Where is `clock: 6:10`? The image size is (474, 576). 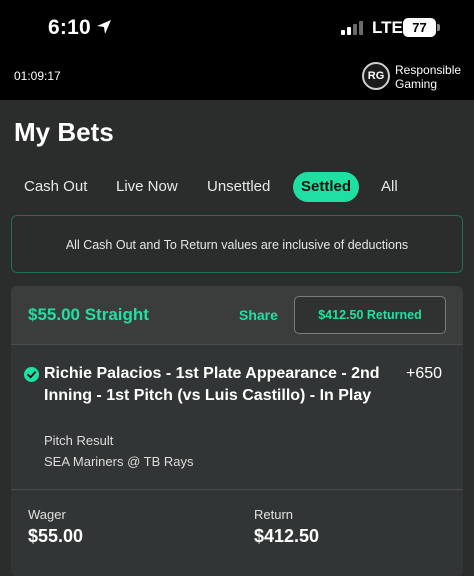 clock: 6:10 is located at coordinates (69, 27).